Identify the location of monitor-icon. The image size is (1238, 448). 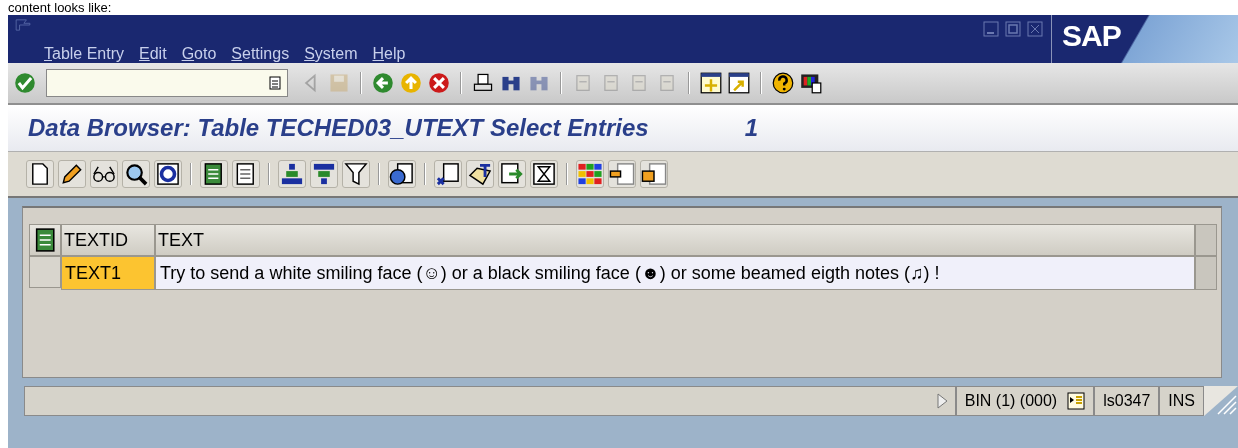
(811, 83).